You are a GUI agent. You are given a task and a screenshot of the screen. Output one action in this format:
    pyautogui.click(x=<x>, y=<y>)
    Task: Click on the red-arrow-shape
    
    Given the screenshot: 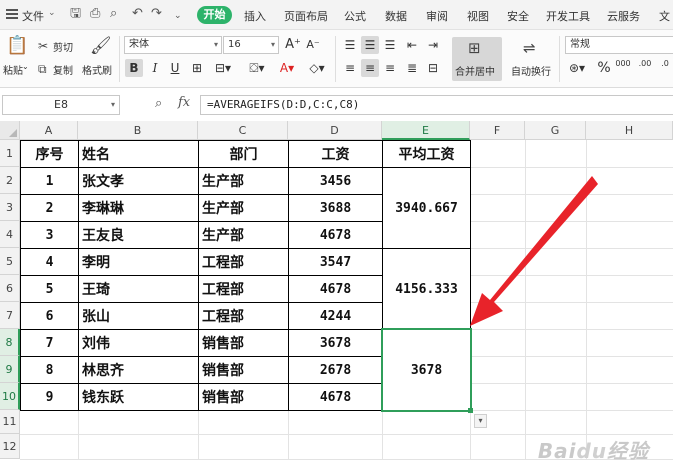 What is the action you would take?
    pyautogui.click(x=534, y=251)
    